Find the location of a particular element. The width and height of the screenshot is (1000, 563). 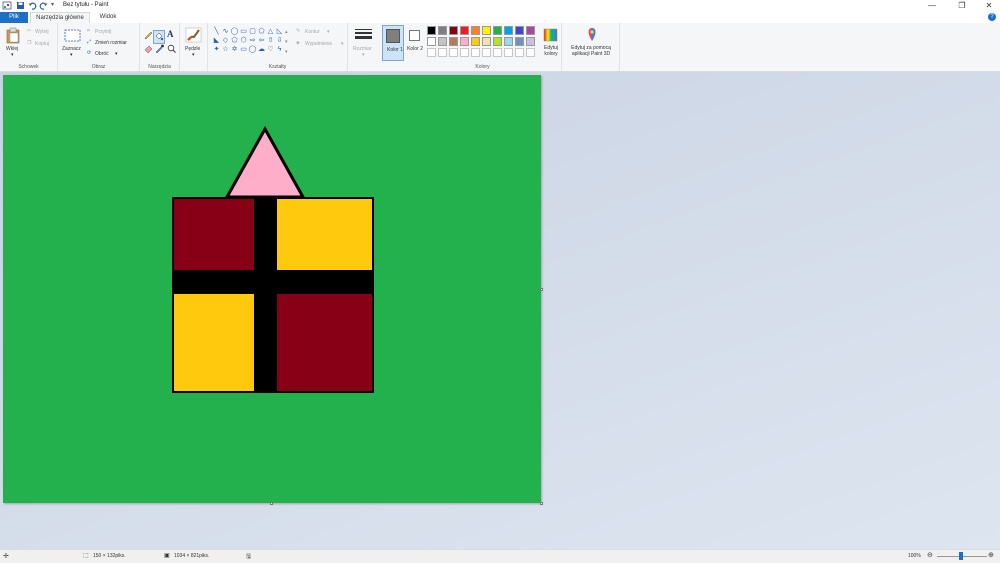

select-dropdown-icon: ▾ is located at coordinates (71, 55).